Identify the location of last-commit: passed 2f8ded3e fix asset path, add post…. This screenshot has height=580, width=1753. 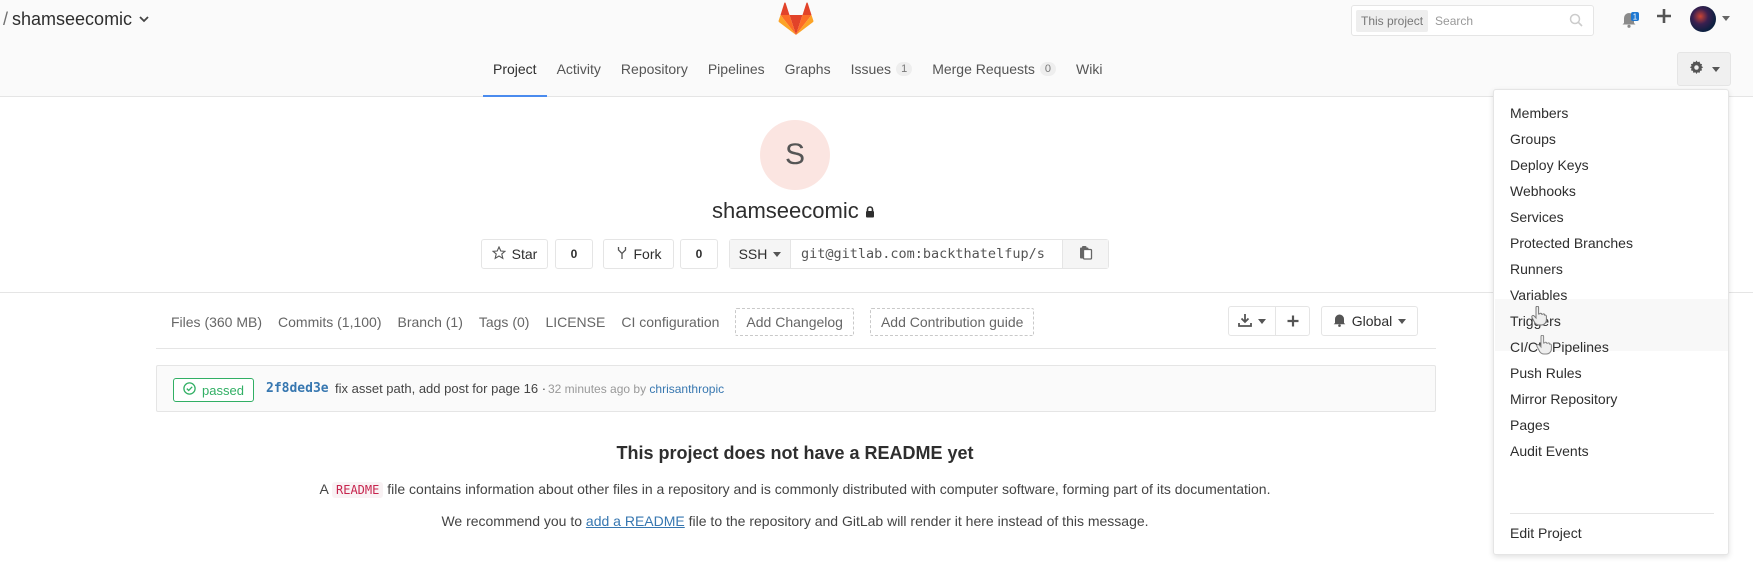
(796, 388).